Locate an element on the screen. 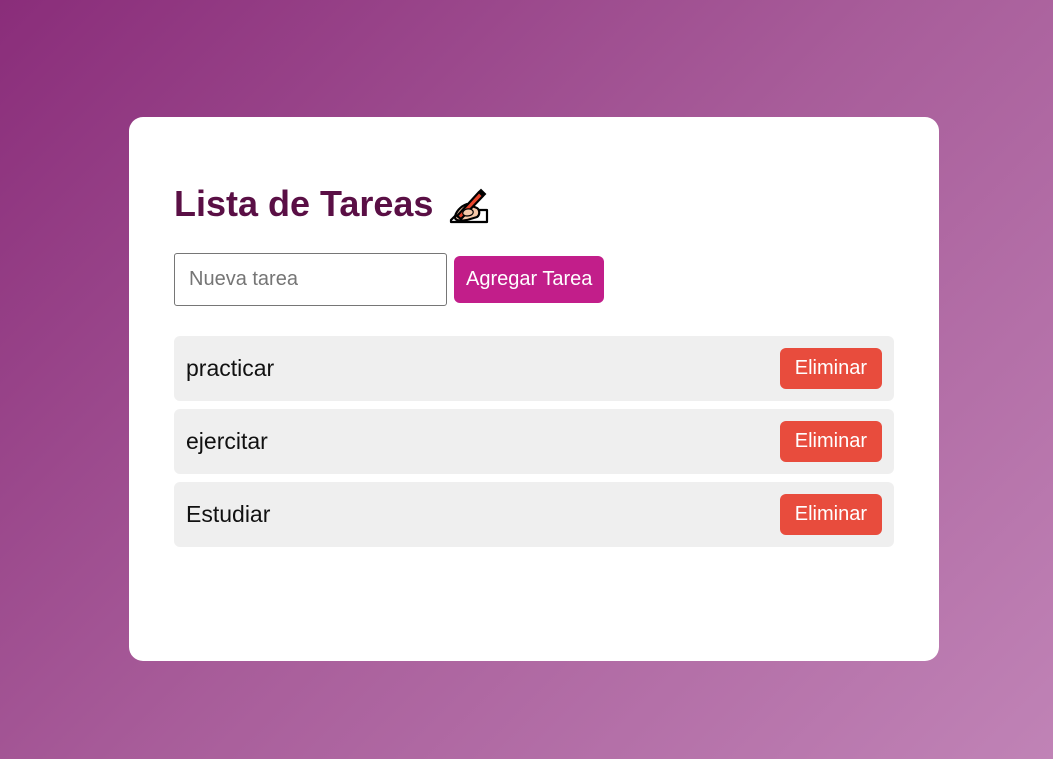  task-item: ejercitar Eliminar is located at coordinates (534, 441).